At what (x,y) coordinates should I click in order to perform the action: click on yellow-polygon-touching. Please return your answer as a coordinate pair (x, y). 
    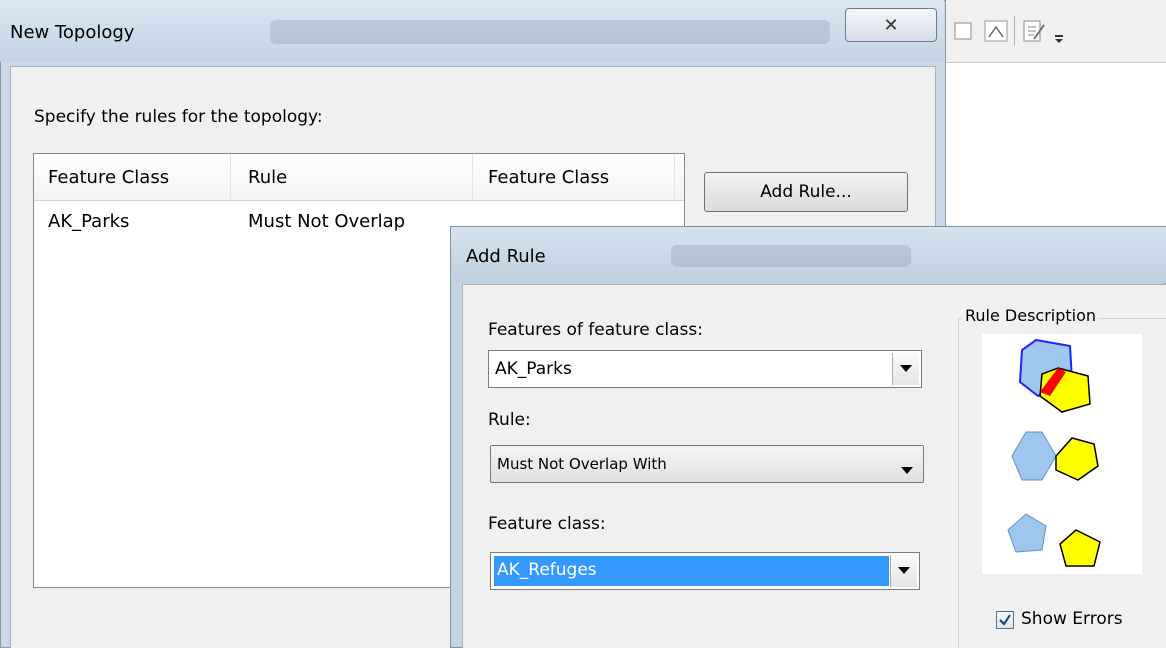
    Looking at the image, I should click on (1077, 459).